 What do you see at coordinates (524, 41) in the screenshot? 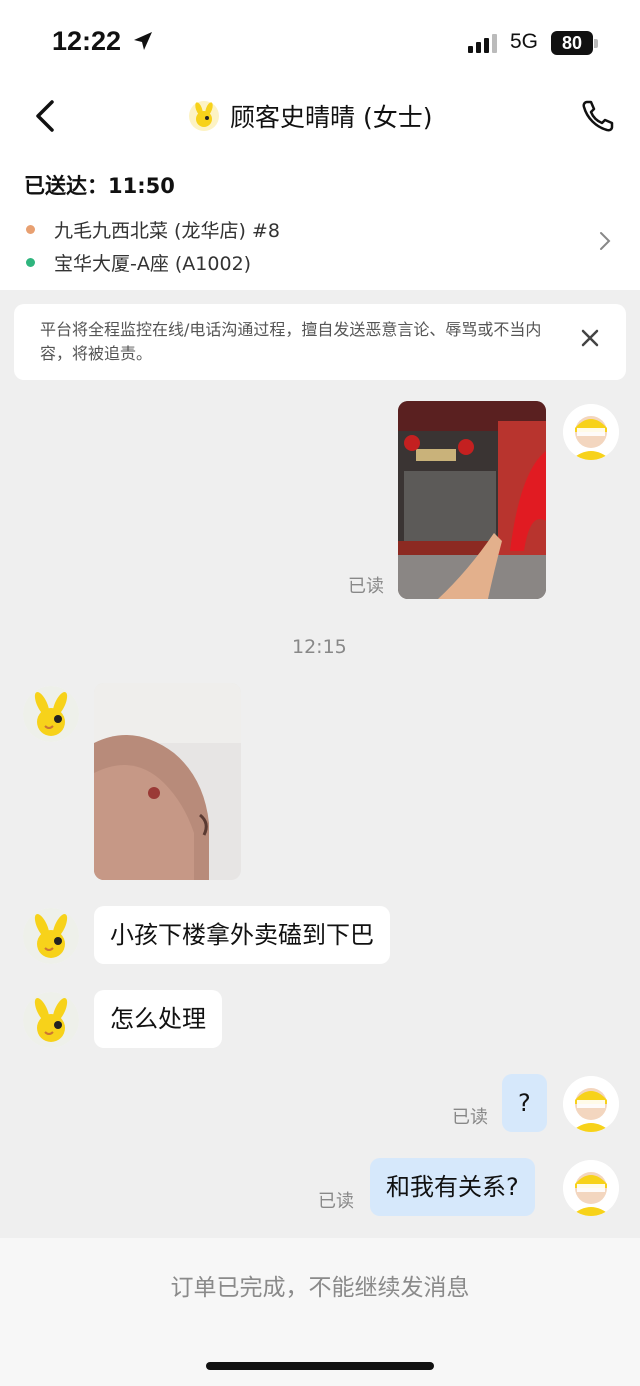
I see `network-type: 5G` at bounding box center [524, 41].